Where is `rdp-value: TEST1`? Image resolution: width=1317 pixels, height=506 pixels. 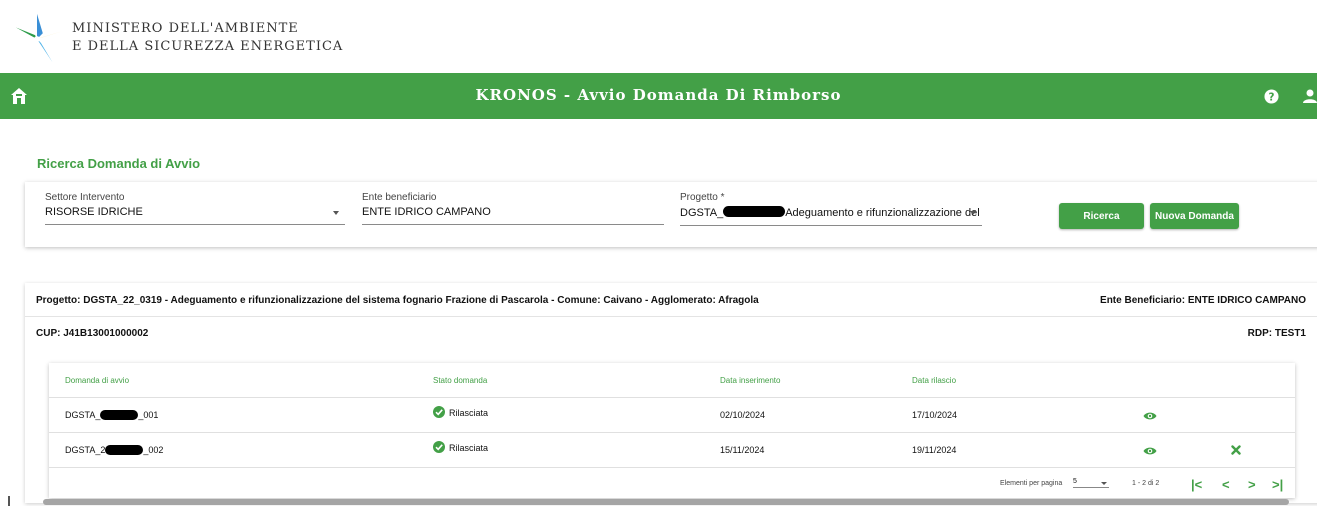 rdp-value: TEST1 is located at coordinates (1290, 333).